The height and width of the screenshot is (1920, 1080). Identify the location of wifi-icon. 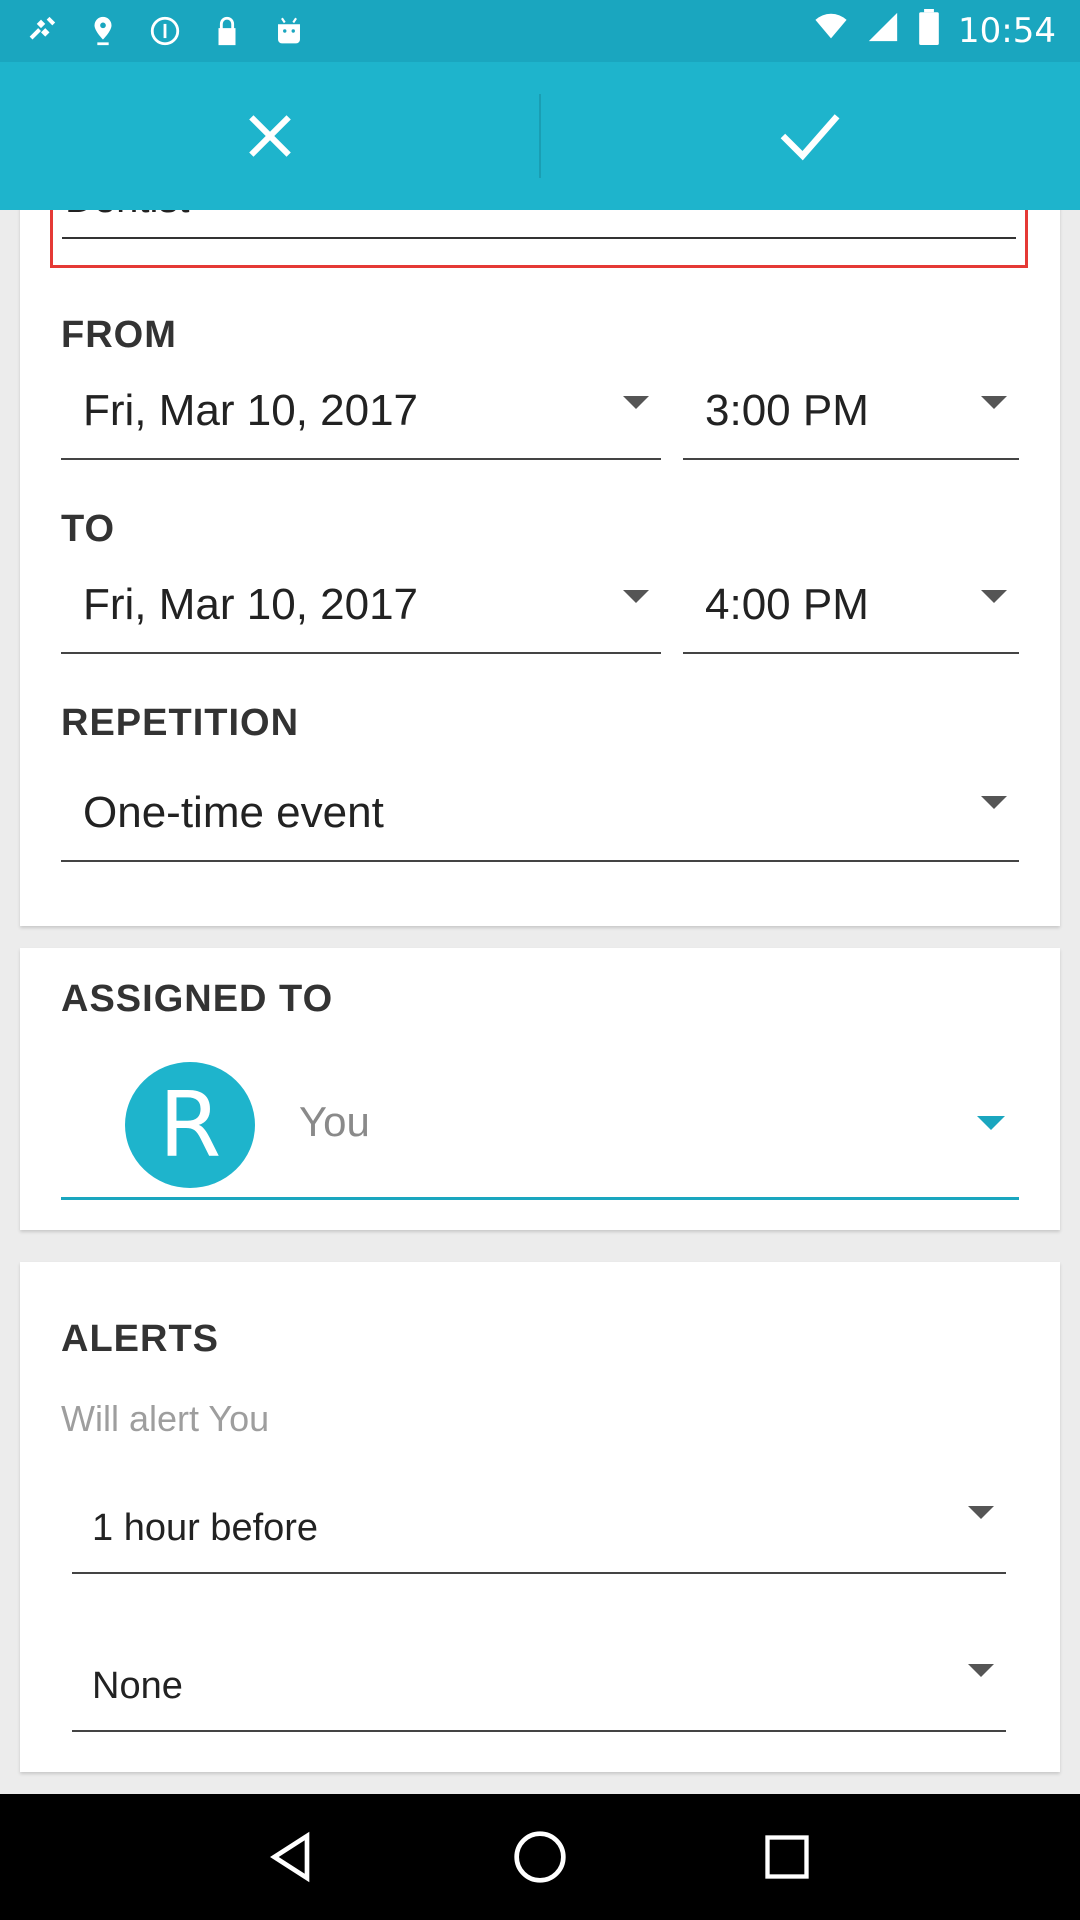
(831, 31).